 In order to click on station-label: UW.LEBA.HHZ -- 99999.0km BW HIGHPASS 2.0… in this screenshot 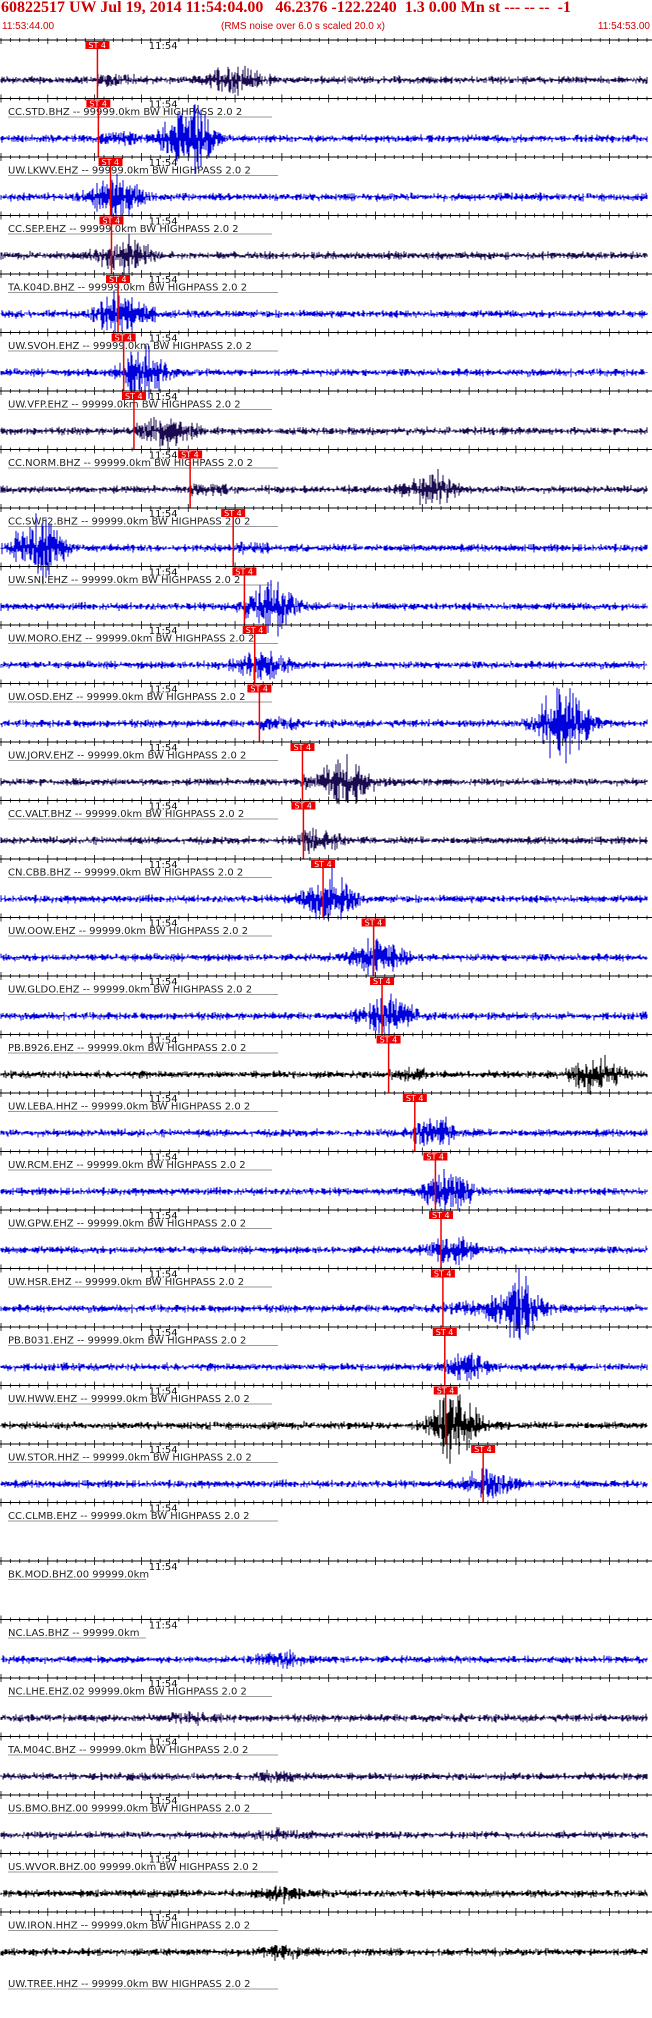, I will do `click(129, 1107)`.